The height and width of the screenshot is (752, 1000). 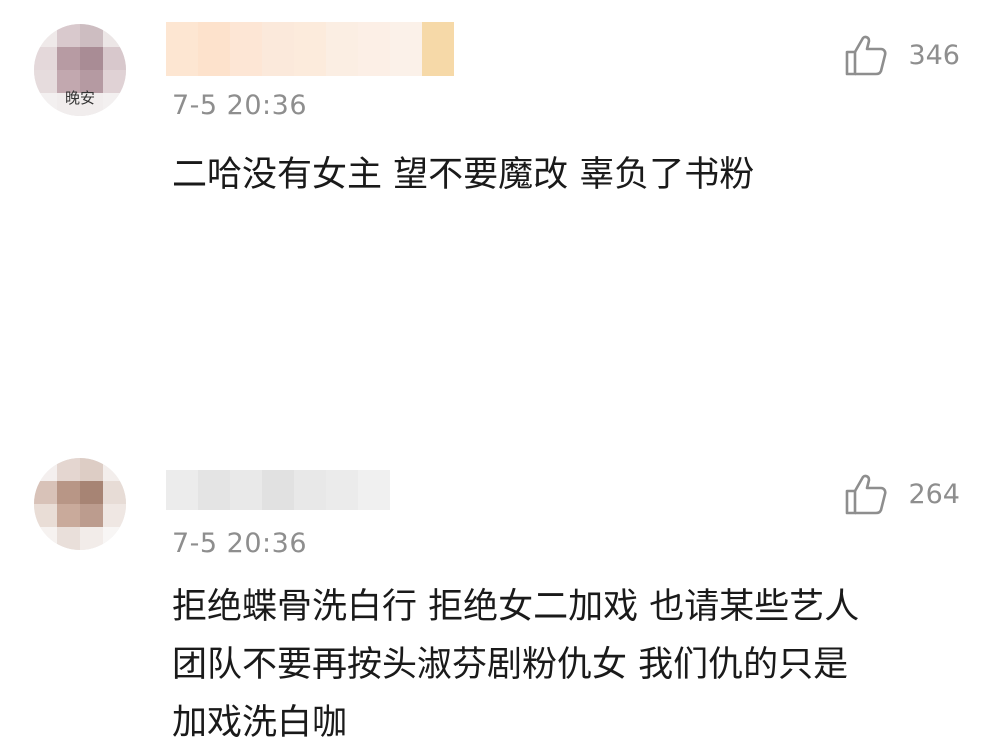 I want to click on avatar-pixelated-image, so click(x=80, y=504).